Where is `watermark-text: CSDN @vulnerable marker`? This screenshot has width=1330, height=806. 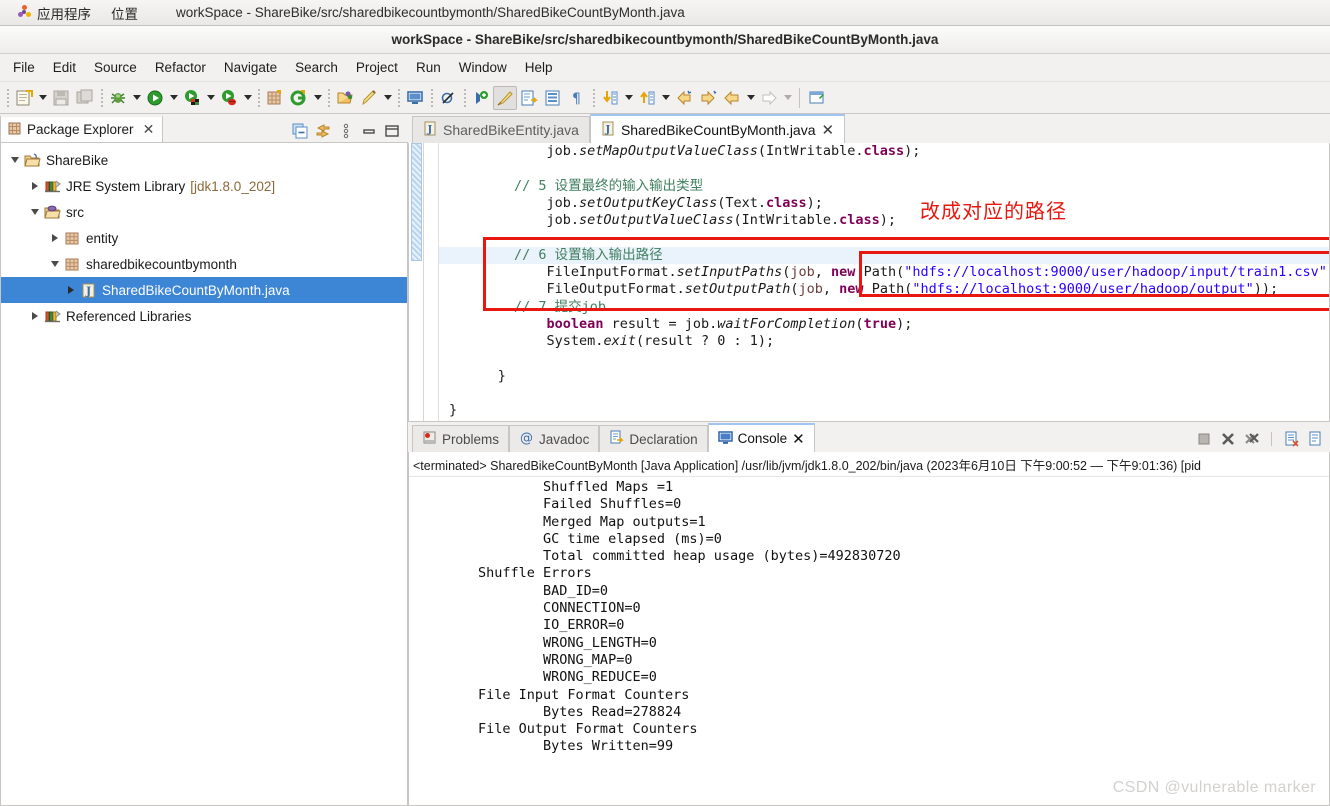
watermark-text: CSDN @vulnerable marker is located at coordinates (1214, 787).